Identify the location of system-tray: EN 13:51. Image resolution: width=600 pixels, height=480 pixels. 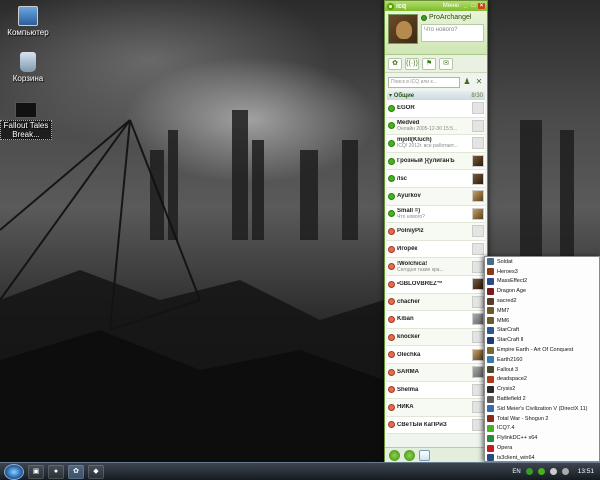
(556, 471).